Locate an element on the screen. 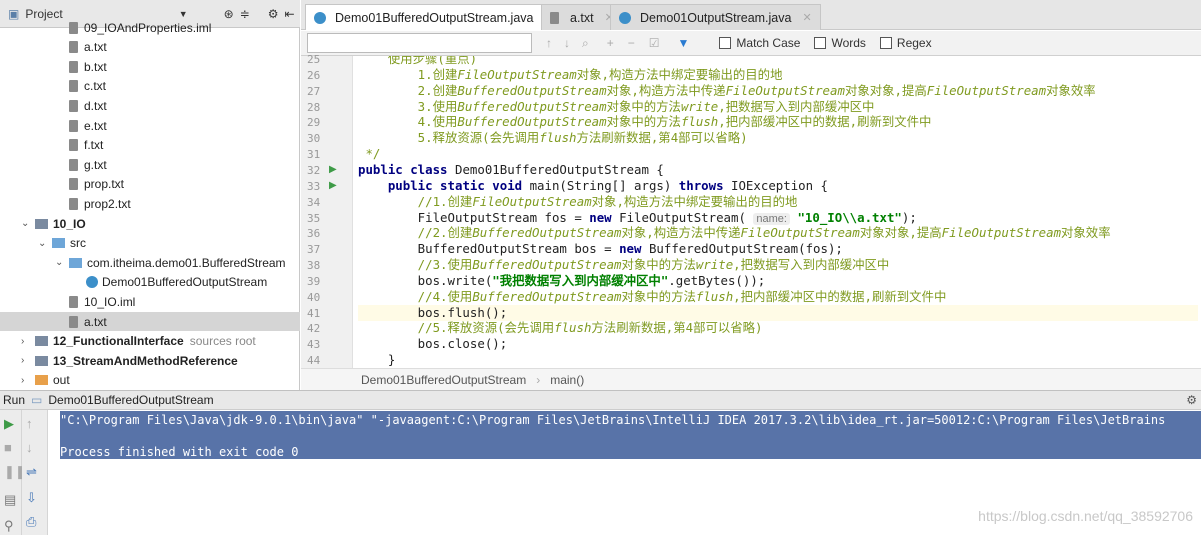 The width and height of the screenshot is (1201, 535). scroll-to-end-icon: ⇩ is located at coordinates (31, 498).